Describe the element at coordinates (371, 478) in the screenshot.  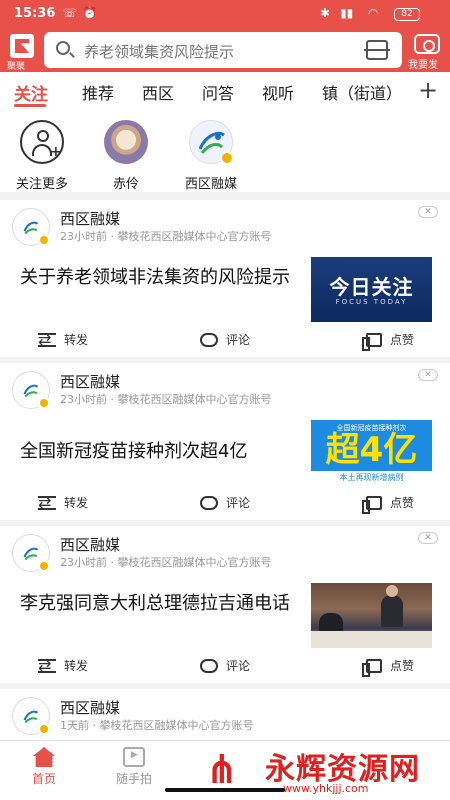
I see `thumbnail-footer: 本土再现新增病例` at that location.